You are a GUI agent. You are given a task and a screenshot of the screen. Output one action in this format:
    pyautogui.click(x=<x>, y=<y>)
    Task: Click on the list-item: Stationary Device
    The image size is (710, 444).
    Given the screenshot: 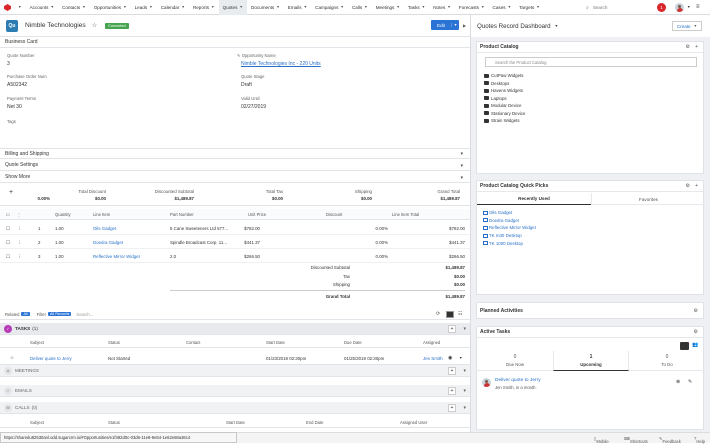 What is the action you would take?
    pyautogui.click(x=504, y=114)
    